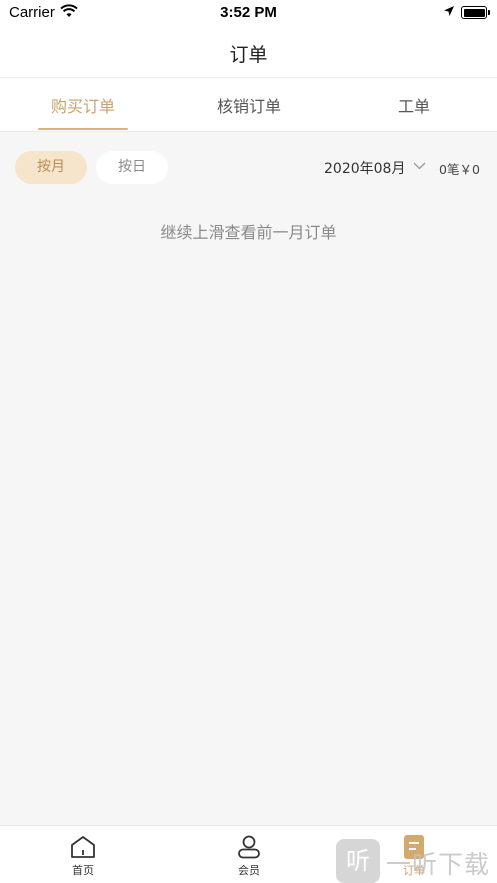 The height and width of the screenshot is (883, 497). What do you see at coordinates (489, 12) in the screenshot?
I see `battery-nub` at bounding box center [489, 12].